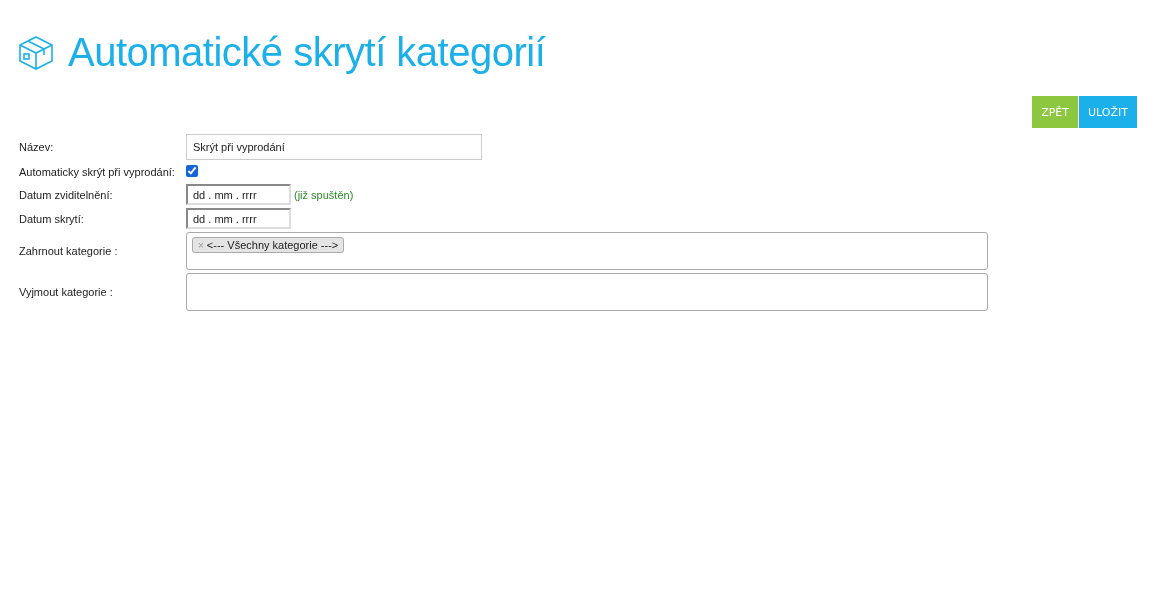 The width and height of the screenshot is (1155, 612). What do you see at coordinates (192, 171) in the screenshot?
I see `checkbox` at bounding box center [192, 171].